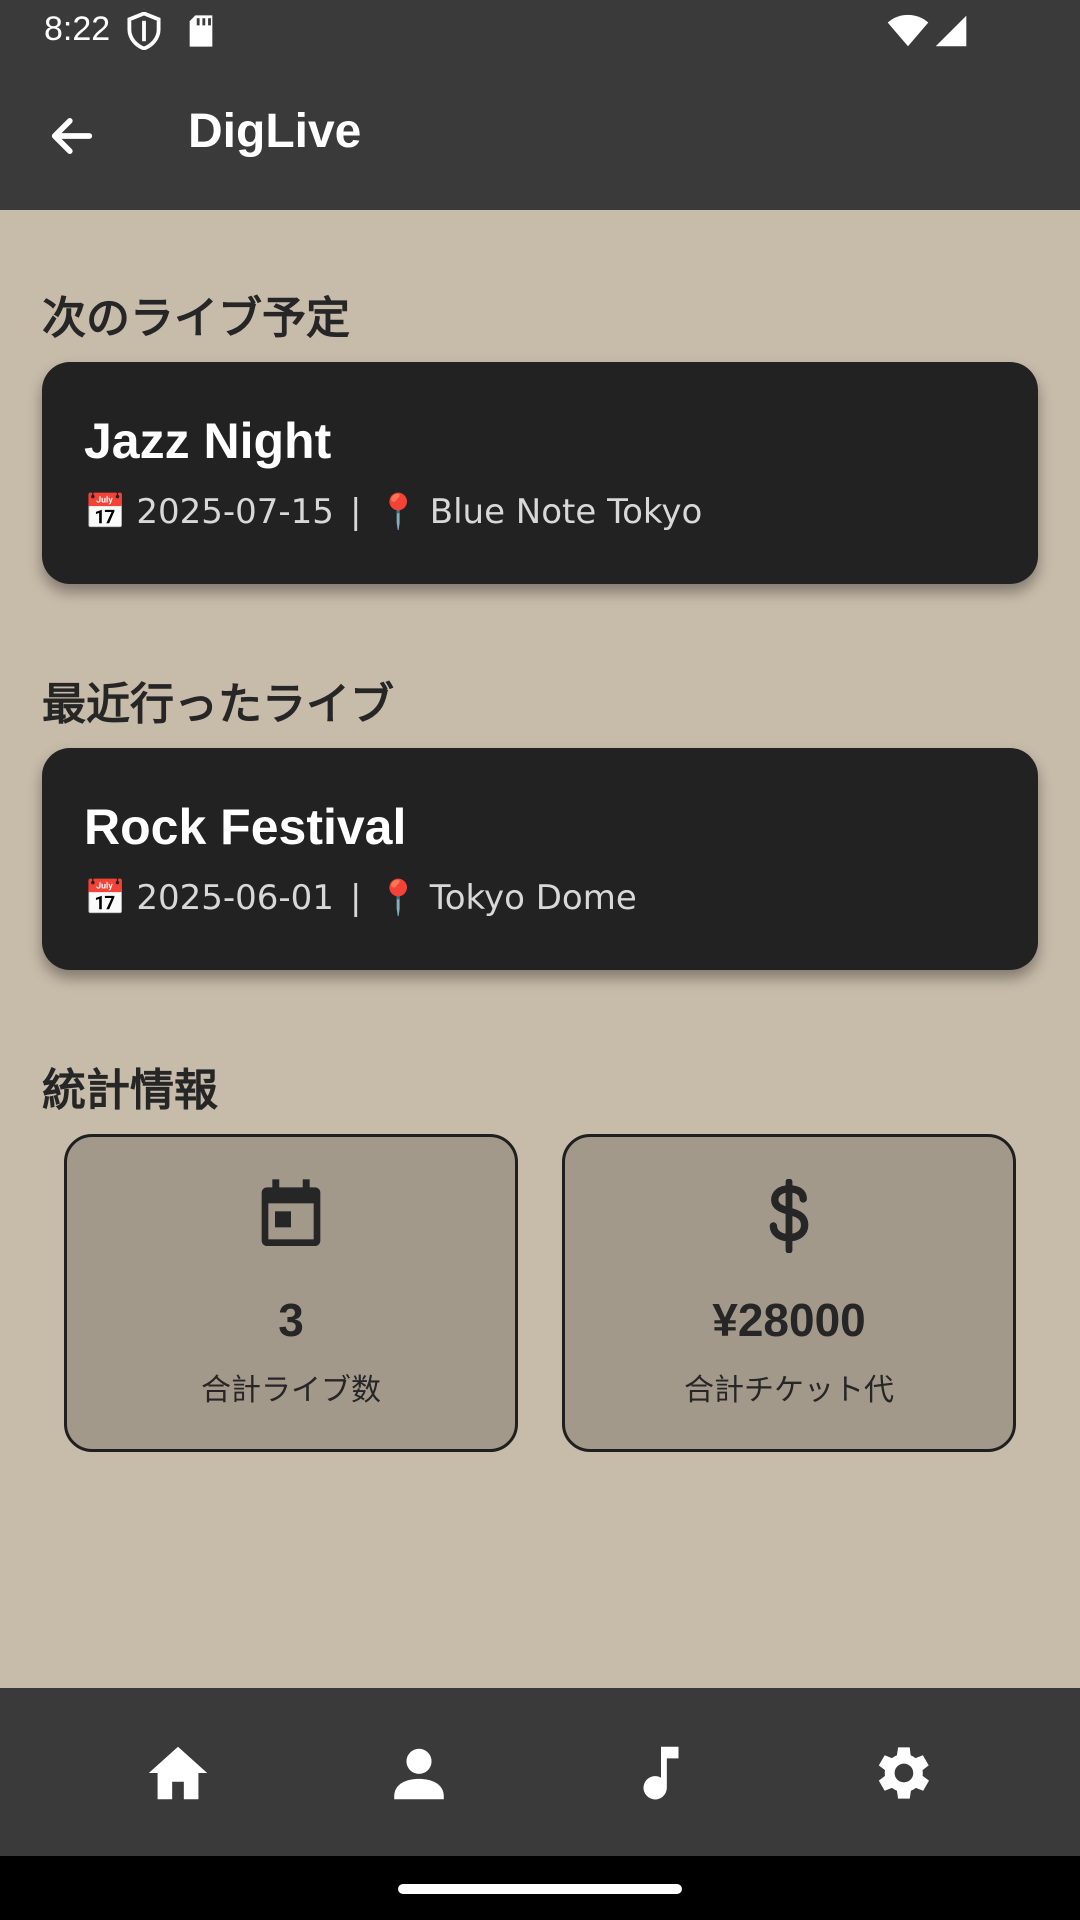  I want to click on bottom-nav, so click(540, 1772).